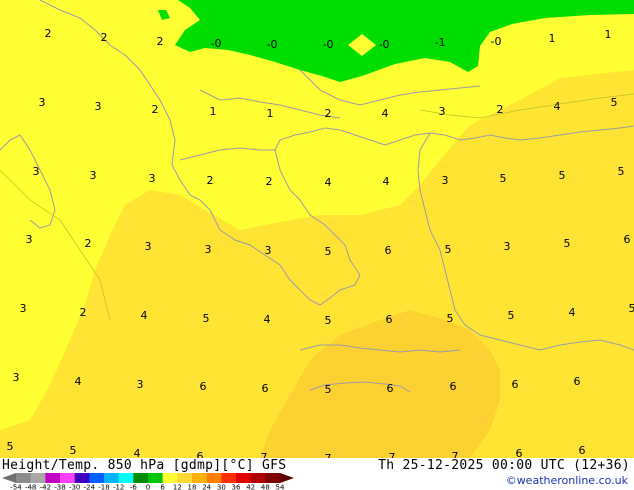 Image resolution: width=634 pixels, height=490 pixels. I want to click on colorbar-tick-label: -48, so click(30, 487).